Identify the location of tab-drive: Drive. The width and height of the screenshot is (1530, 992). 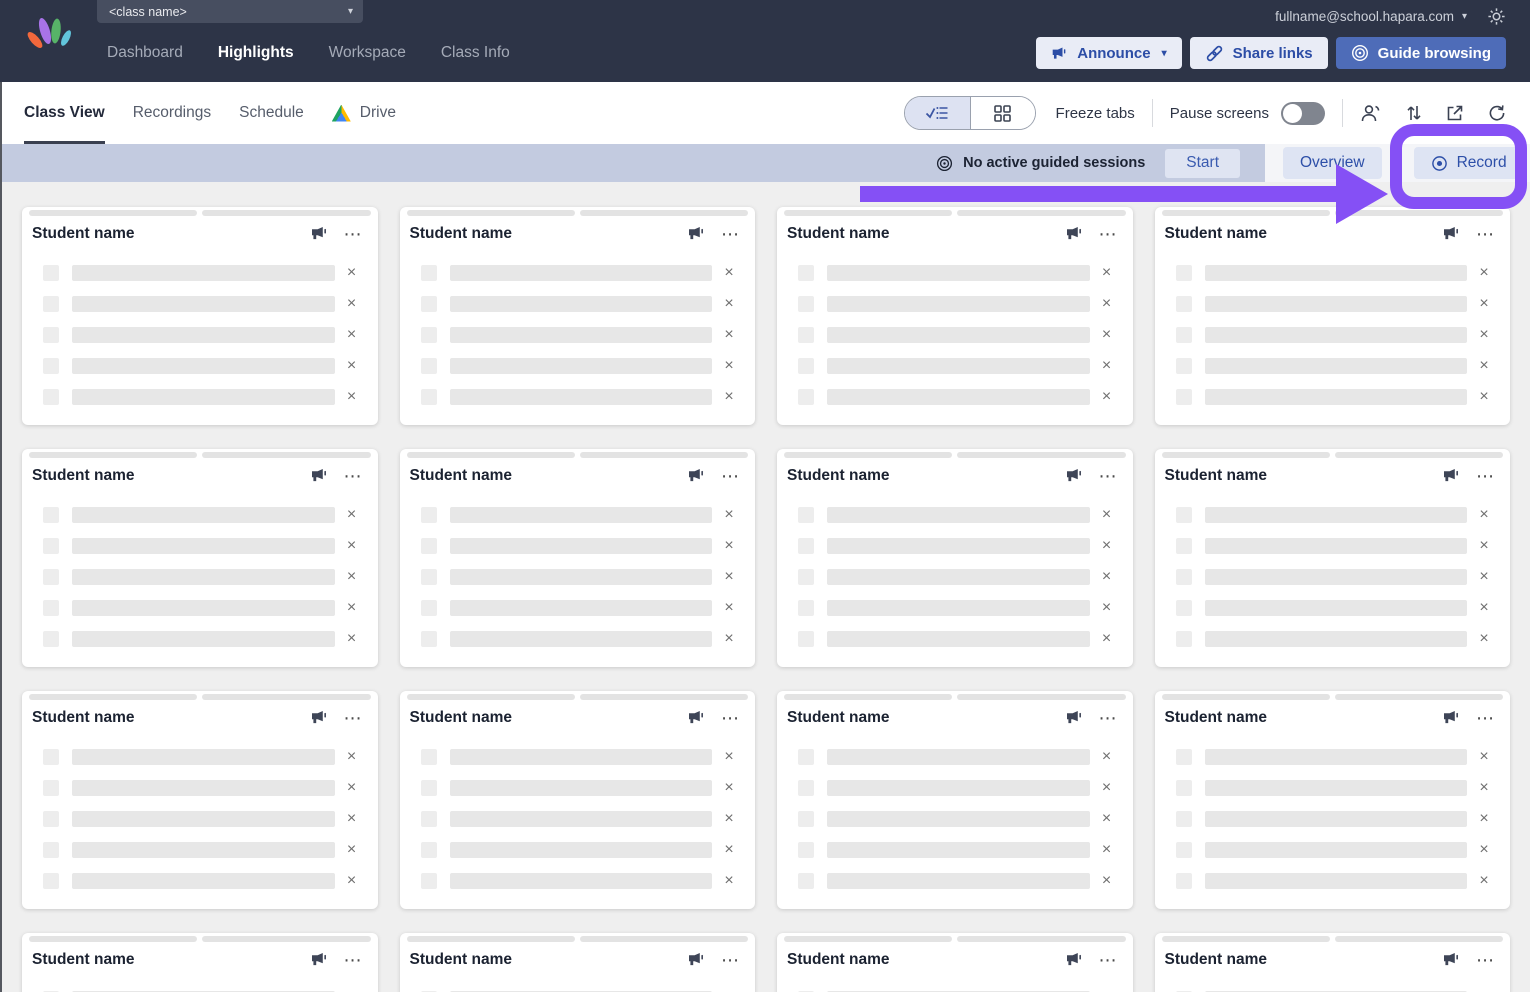
(363, 113).